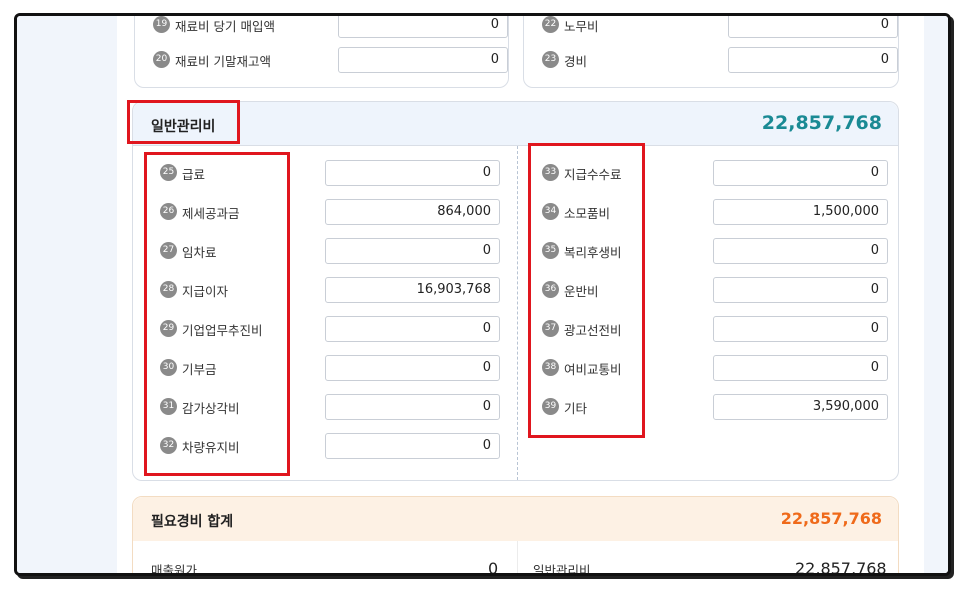  Describe the element at coordinates (720, 60) in the screenshot. I see `form-row: 23 경비 0` at that location.